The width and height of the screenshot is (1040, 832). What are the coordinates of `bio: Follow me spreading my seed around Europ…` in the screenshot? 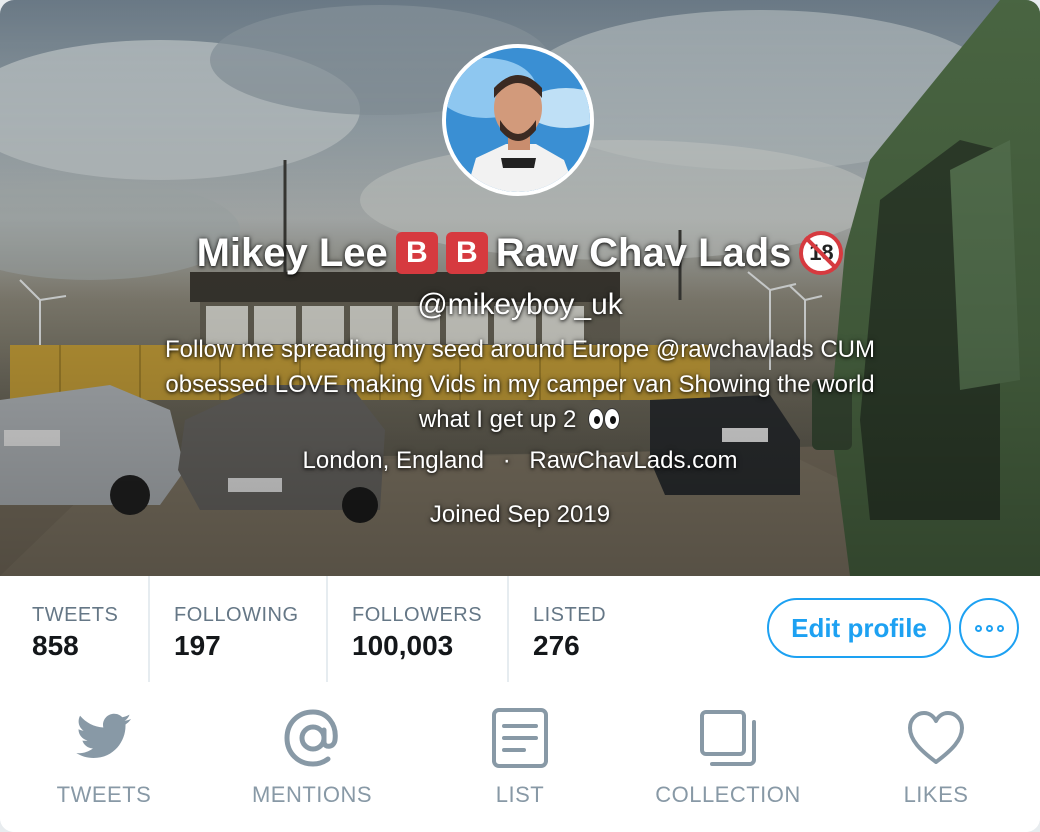 It's located at (520, 384).